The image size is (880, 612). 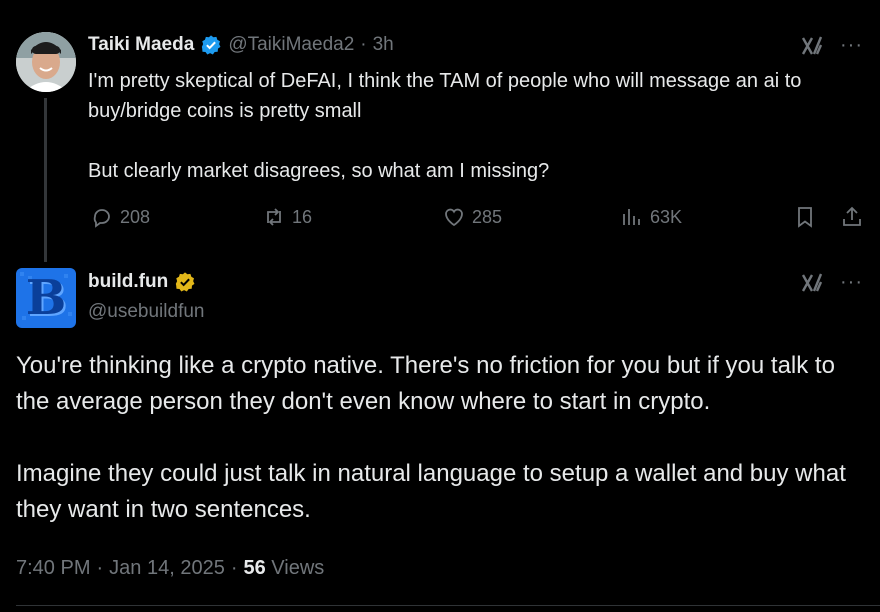 I want to click on grok-icon, so click(x=812, y=48).